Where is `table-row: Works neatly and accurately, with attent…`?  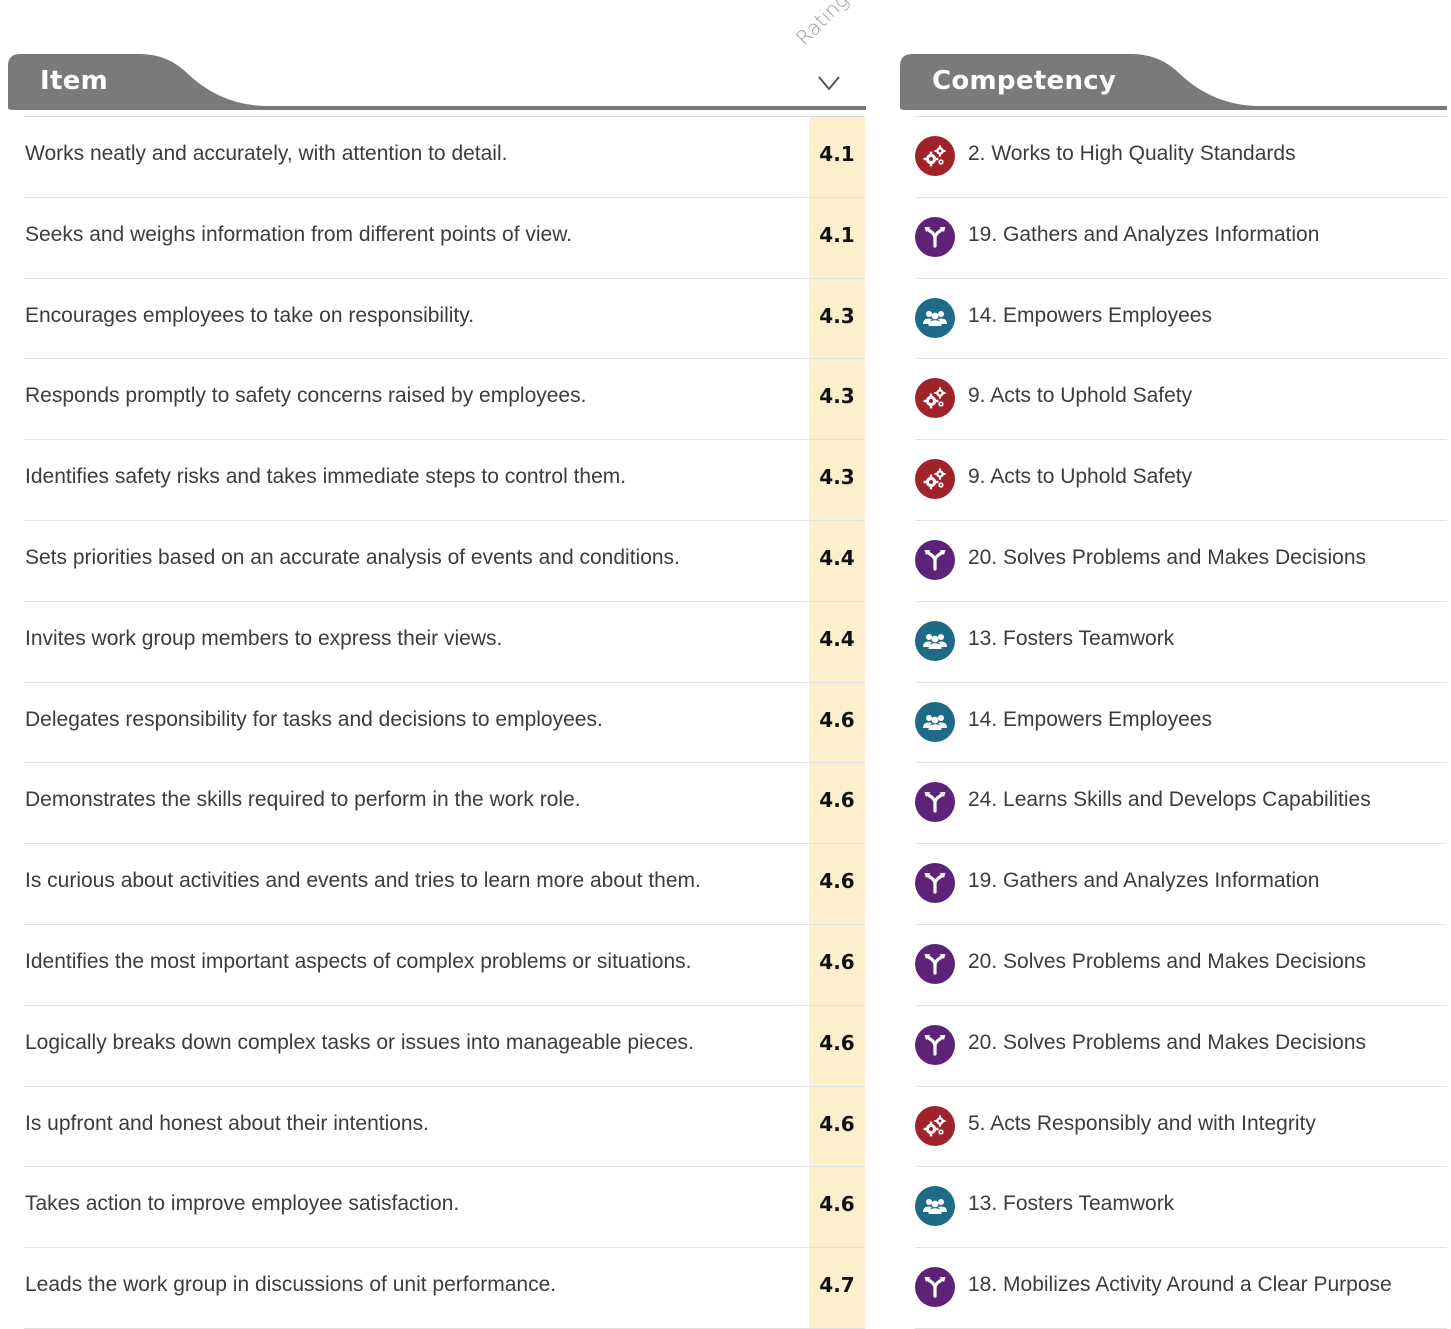 table-row: Works neatly and accurately, with attent… is located at coordinates (725, 157).